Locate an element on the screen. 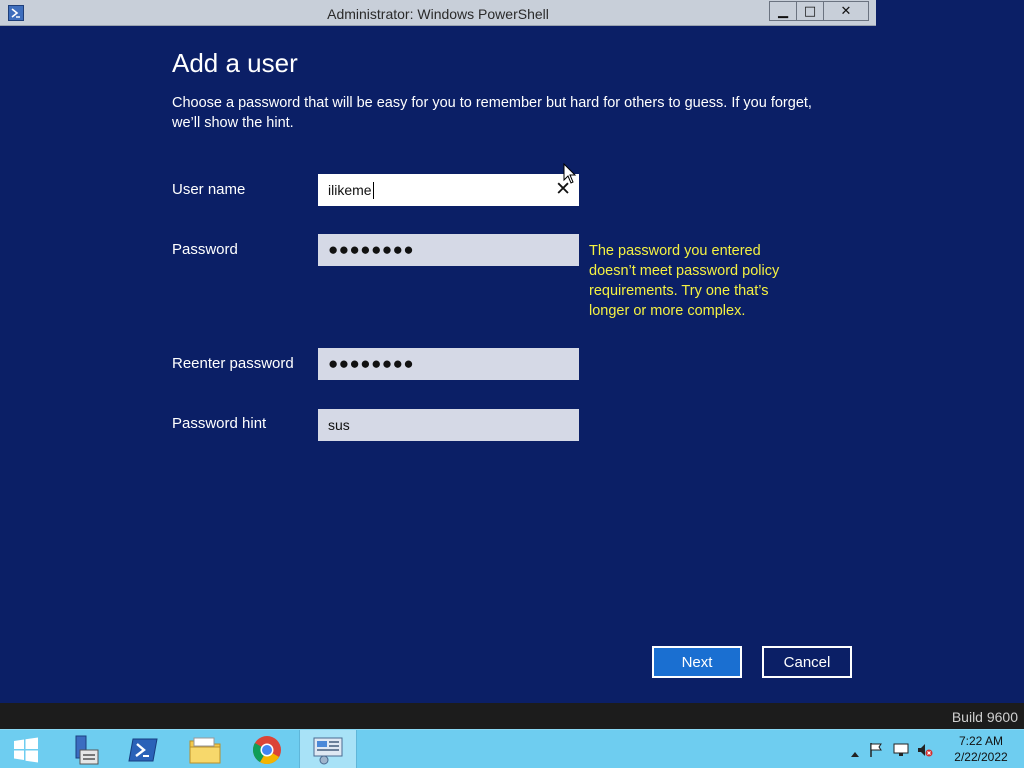  password-hint-label: Password hint is located at coordinates (219, 423).